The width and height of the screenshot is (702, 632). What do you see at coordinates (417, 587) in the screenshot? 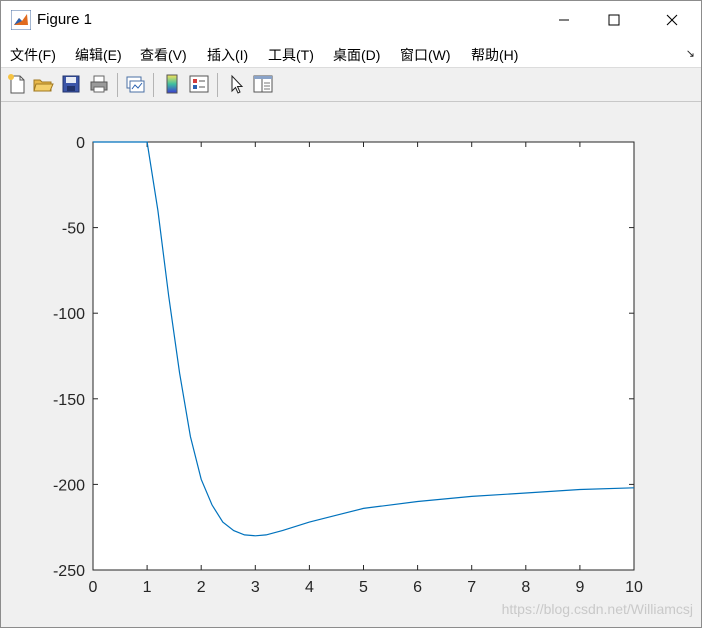
I see `x-tick-label: 6` at bounding box center [417, 587].